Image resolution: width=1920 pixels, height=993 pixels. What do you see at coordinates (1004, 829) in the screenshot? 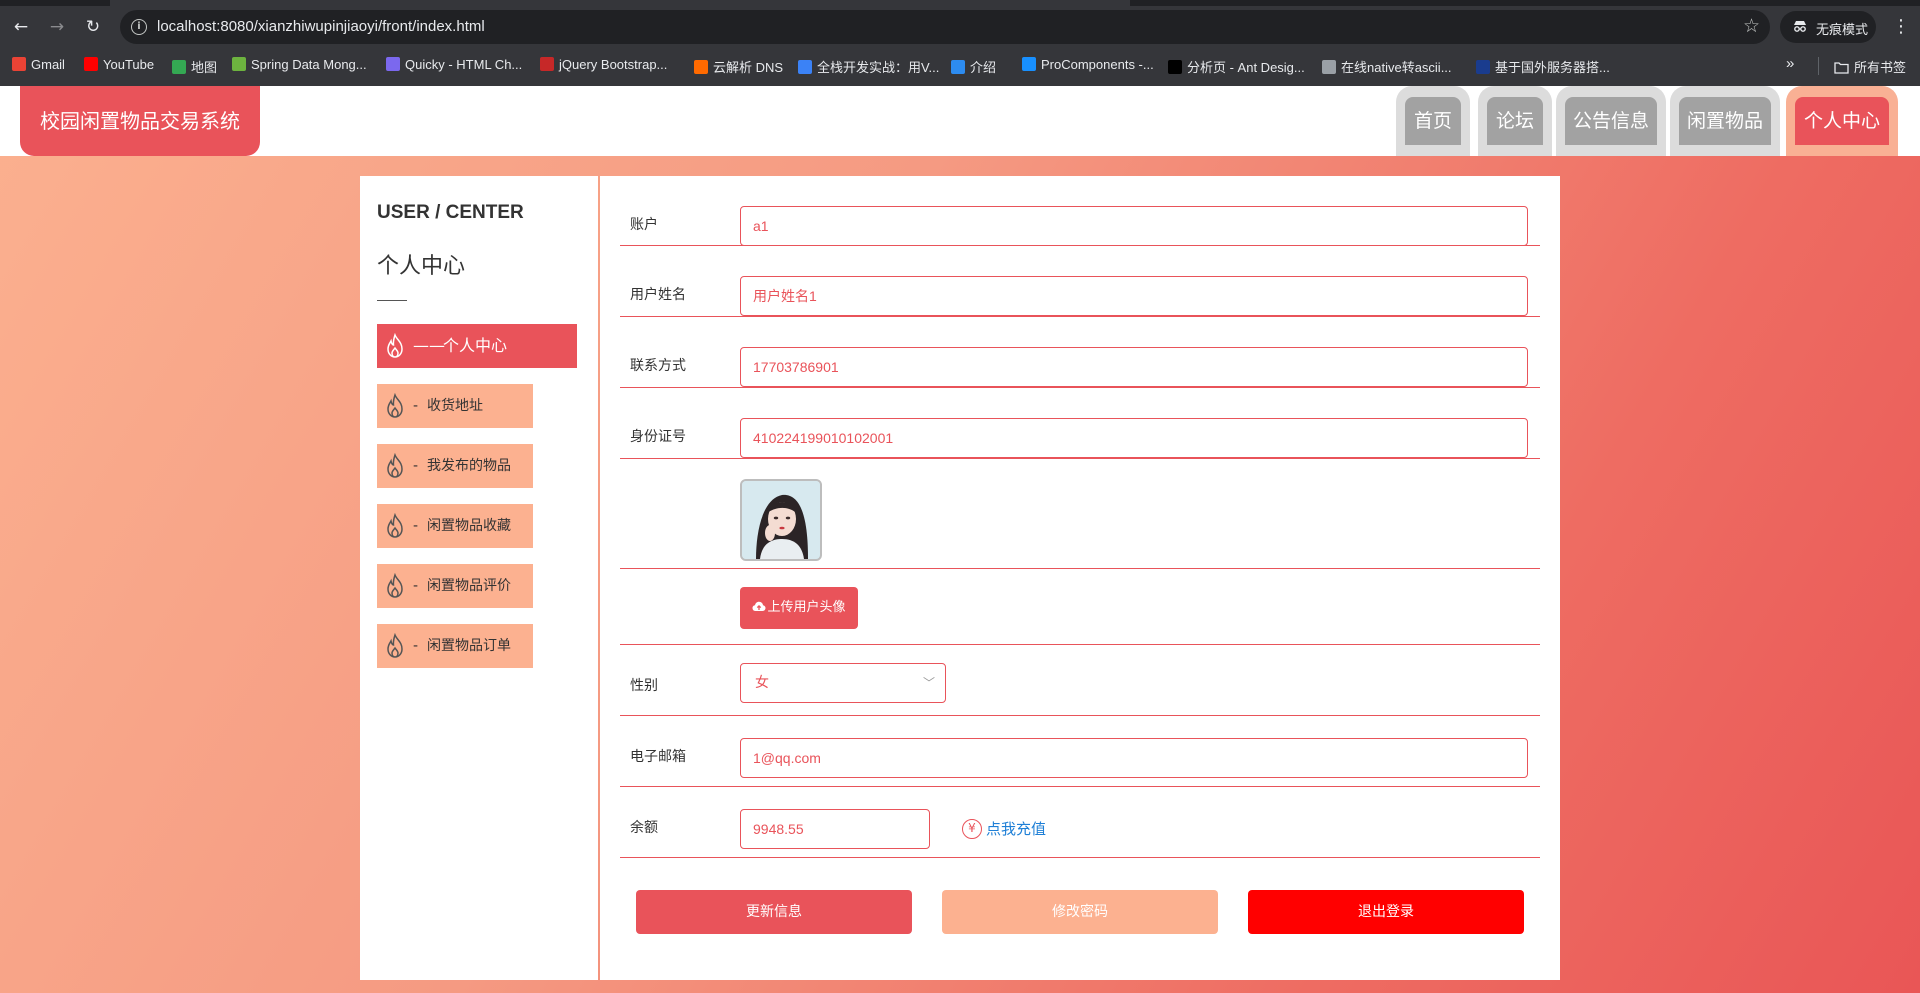
I see `recharge-link: ¥ 点我充值` at bounding box center [1004, 829].